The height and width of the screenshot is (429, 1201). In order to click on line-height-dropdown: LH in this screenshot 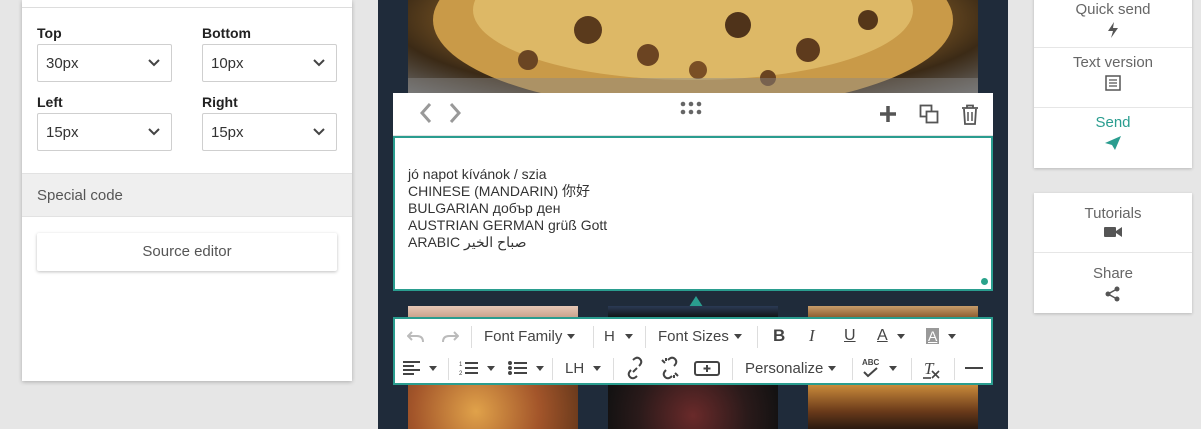, I will do `click(583, 368)`.